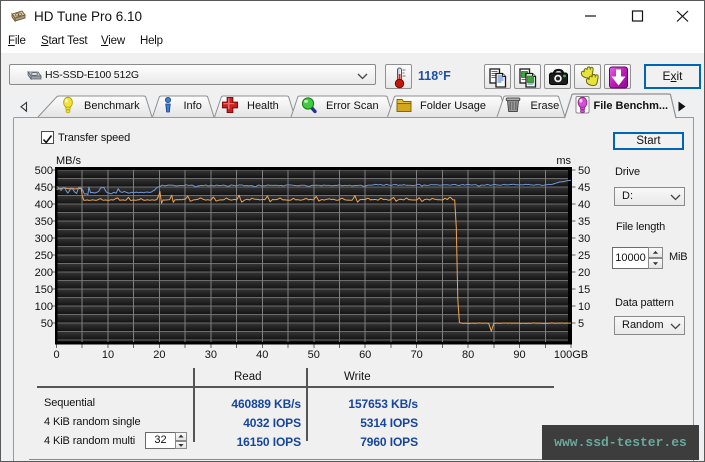 This screenshot has width=705, height=462. I want to click on svg-text: 250, so click(44, 256).